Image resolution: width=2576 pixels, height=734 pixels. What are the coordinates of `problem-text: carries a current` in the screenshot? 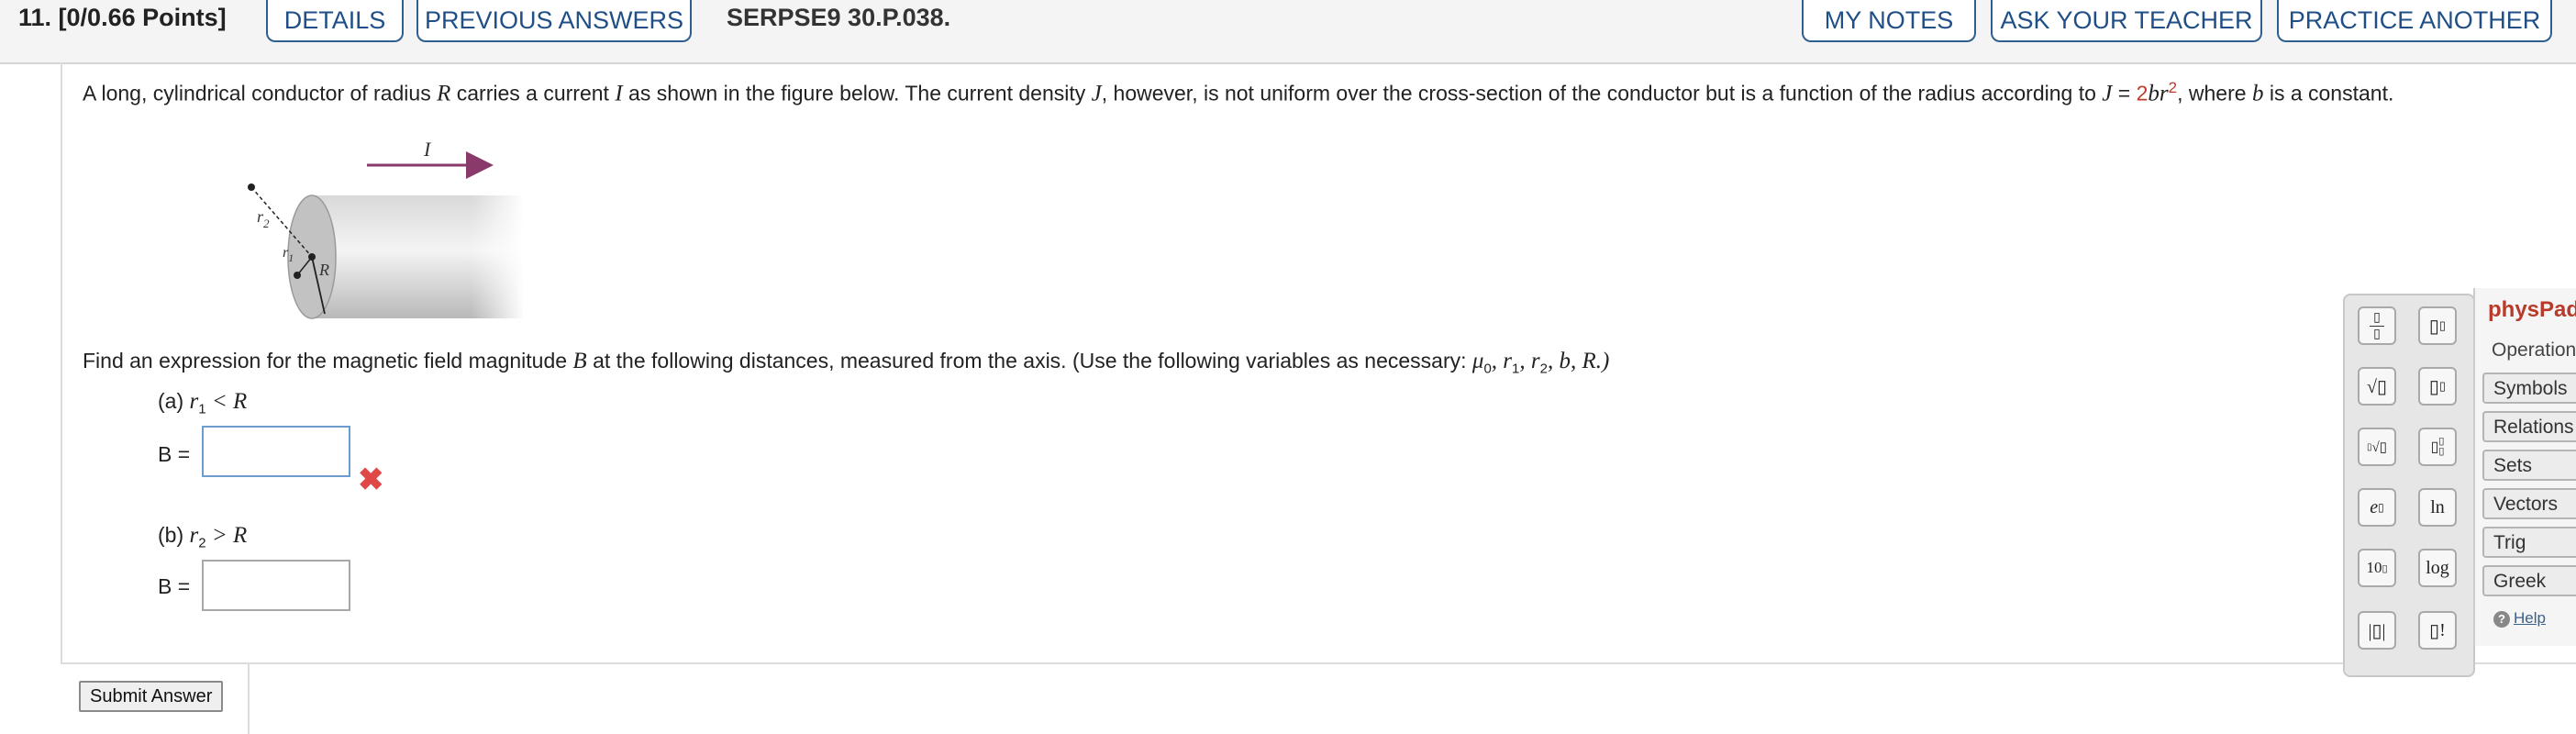 It's located at (533, 94).